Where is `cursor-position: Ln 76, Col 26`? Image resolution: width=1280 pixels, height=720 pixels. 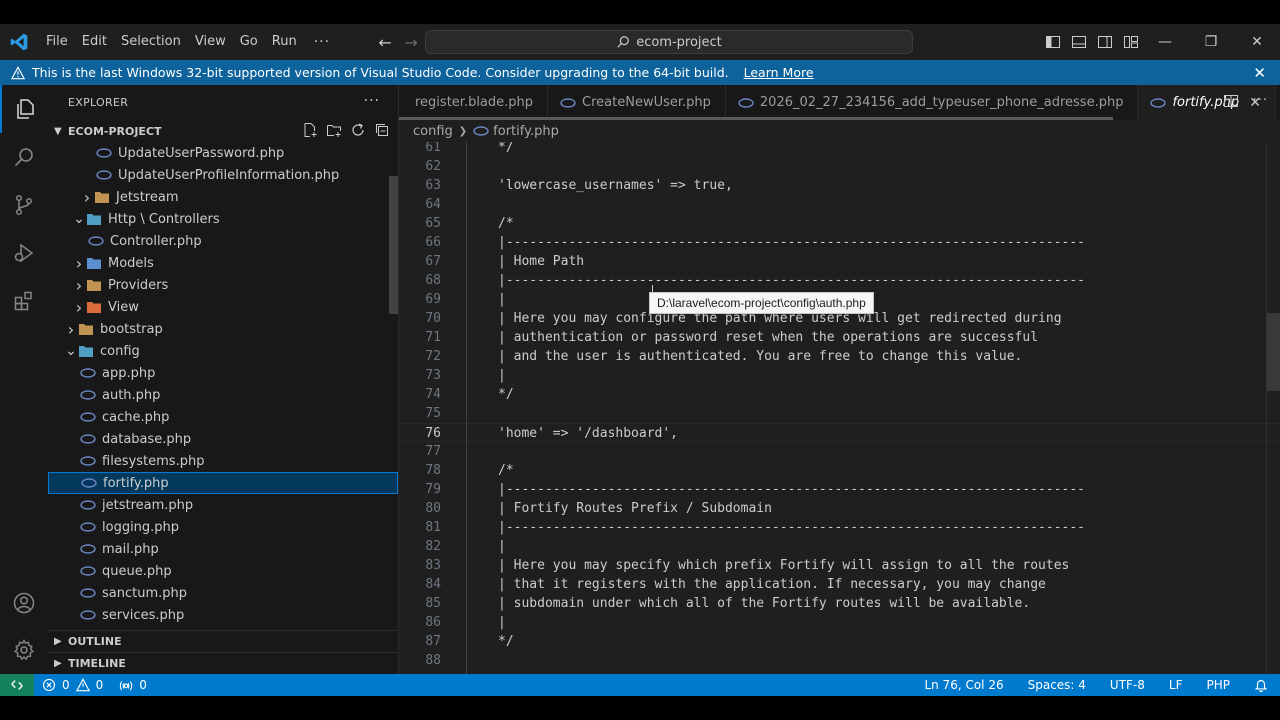
cursor-position: Ln 76, Col 26 is located at coordinates (963, 685).